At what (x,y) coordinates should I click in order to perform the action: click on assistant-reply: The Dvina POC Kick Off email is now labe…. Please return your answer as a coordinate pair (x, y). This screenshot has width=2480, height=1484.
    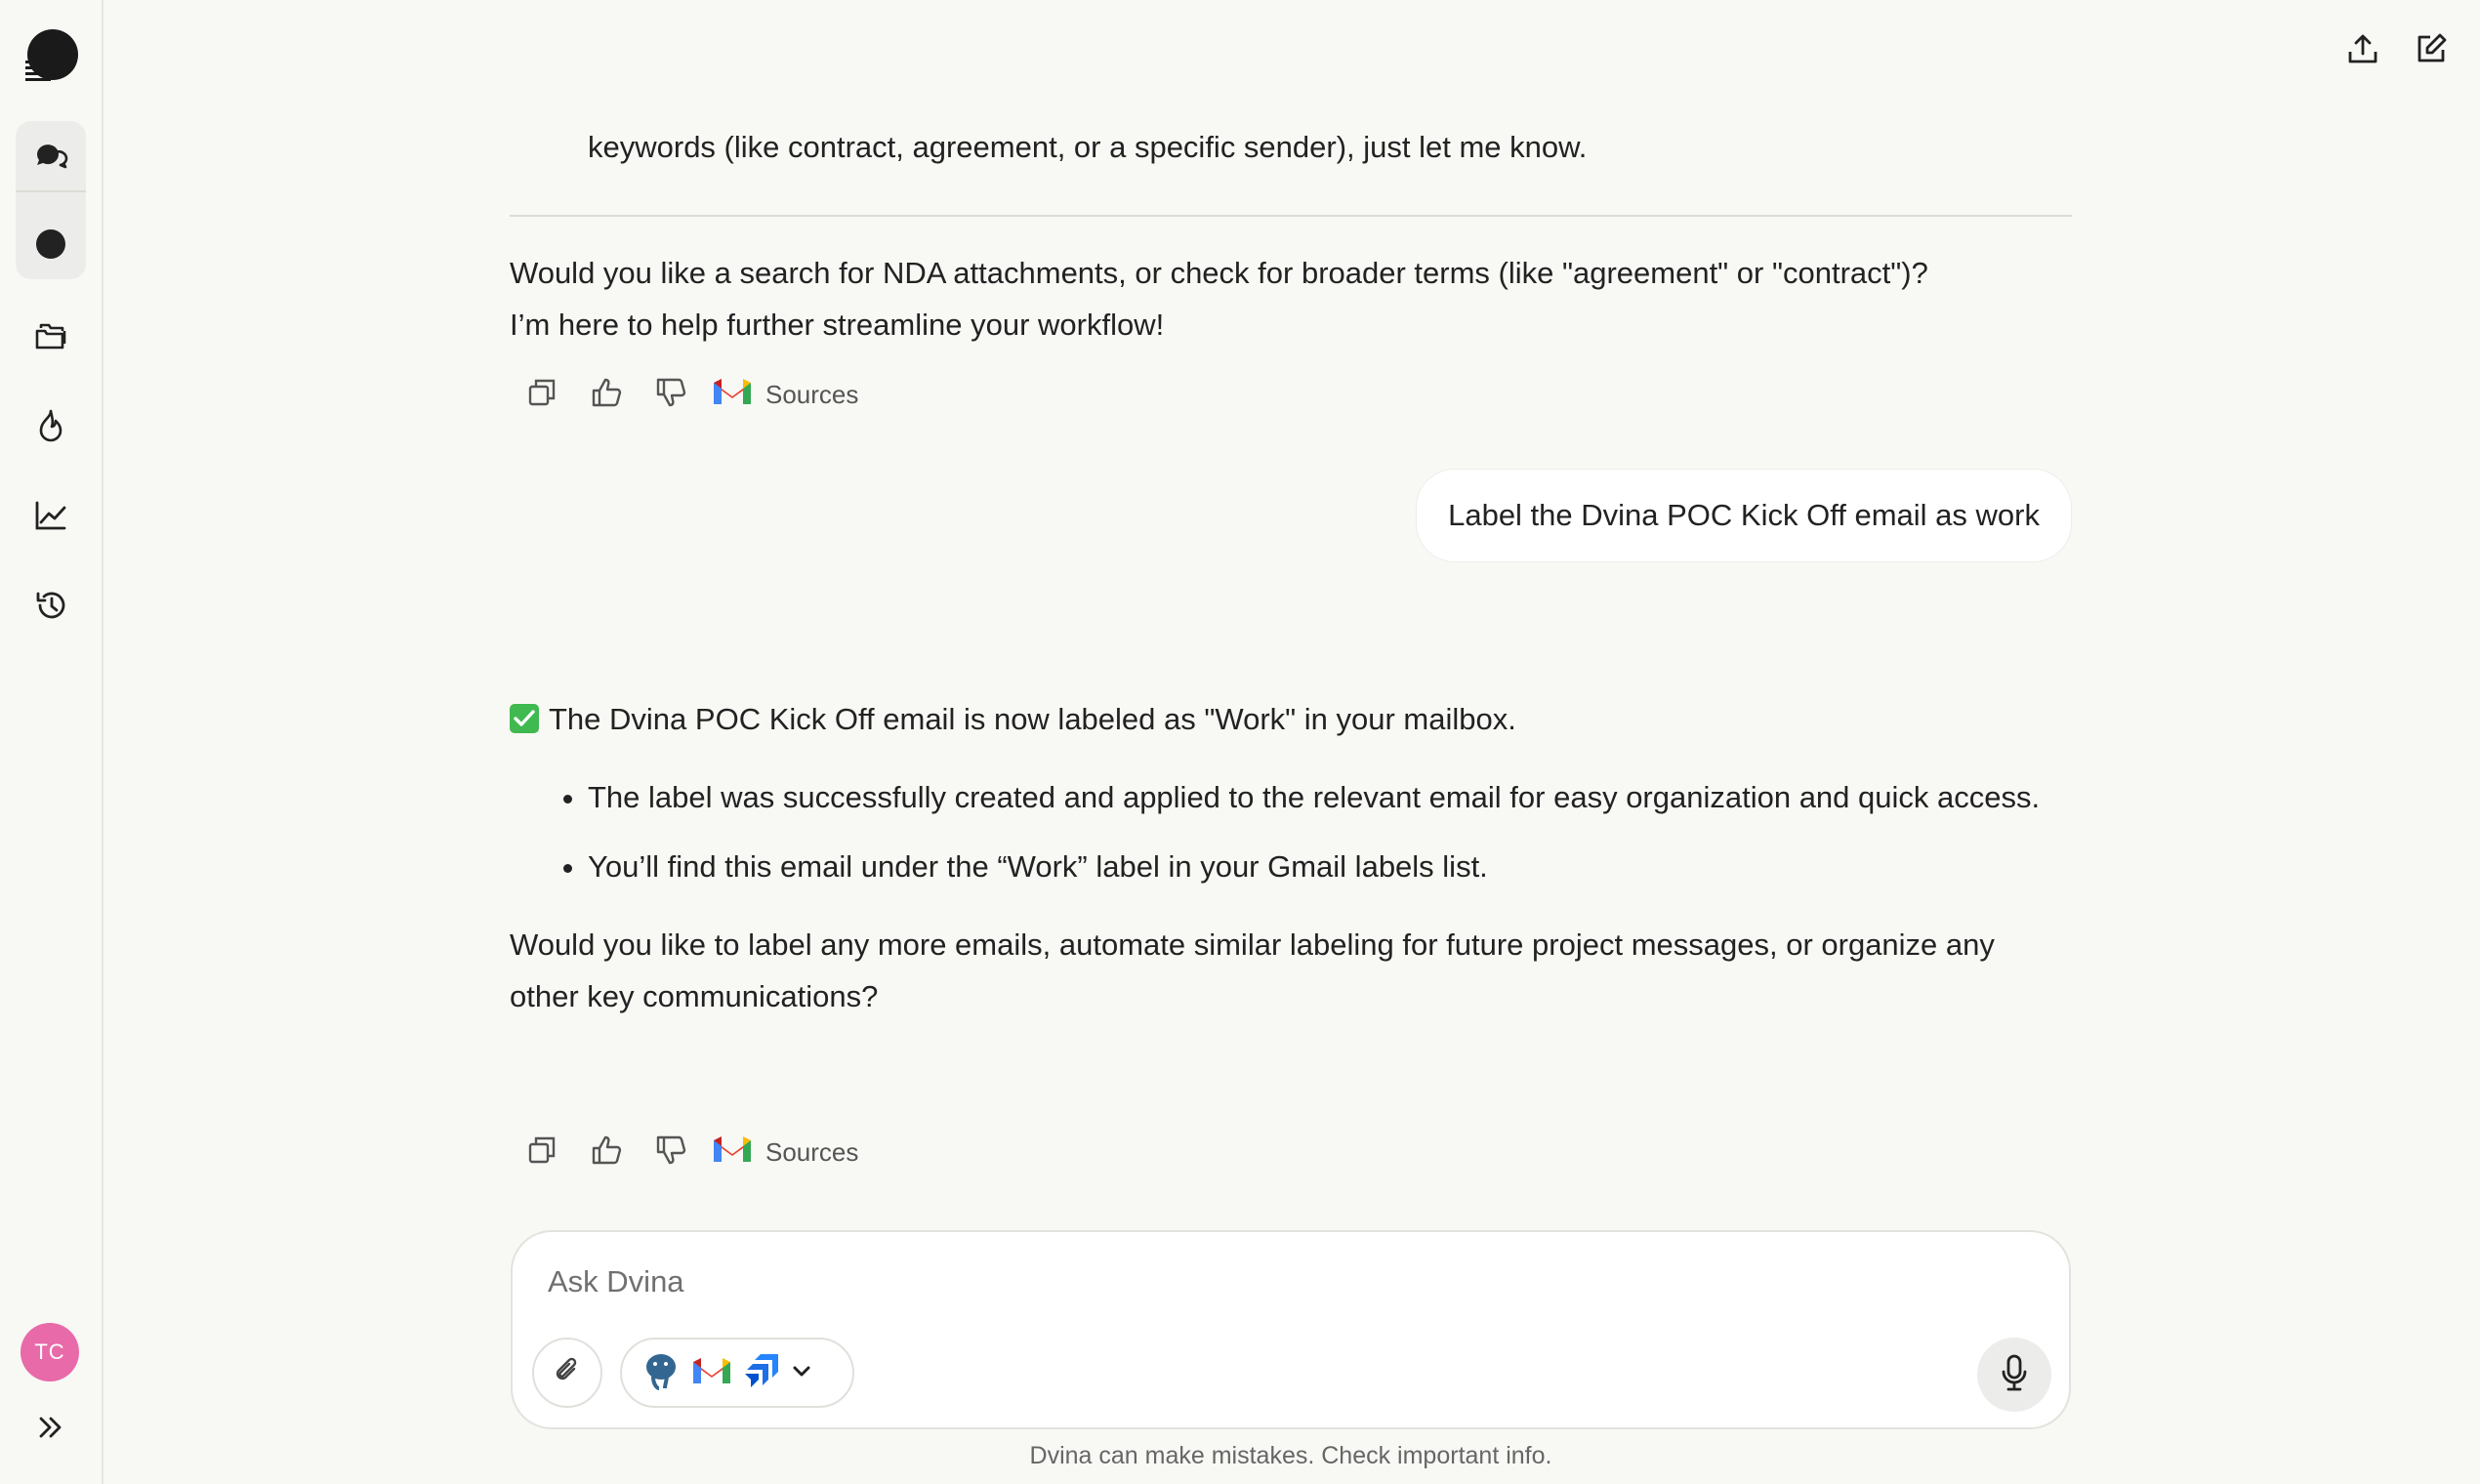
    Looking at the image, I should click on (1291, 858).